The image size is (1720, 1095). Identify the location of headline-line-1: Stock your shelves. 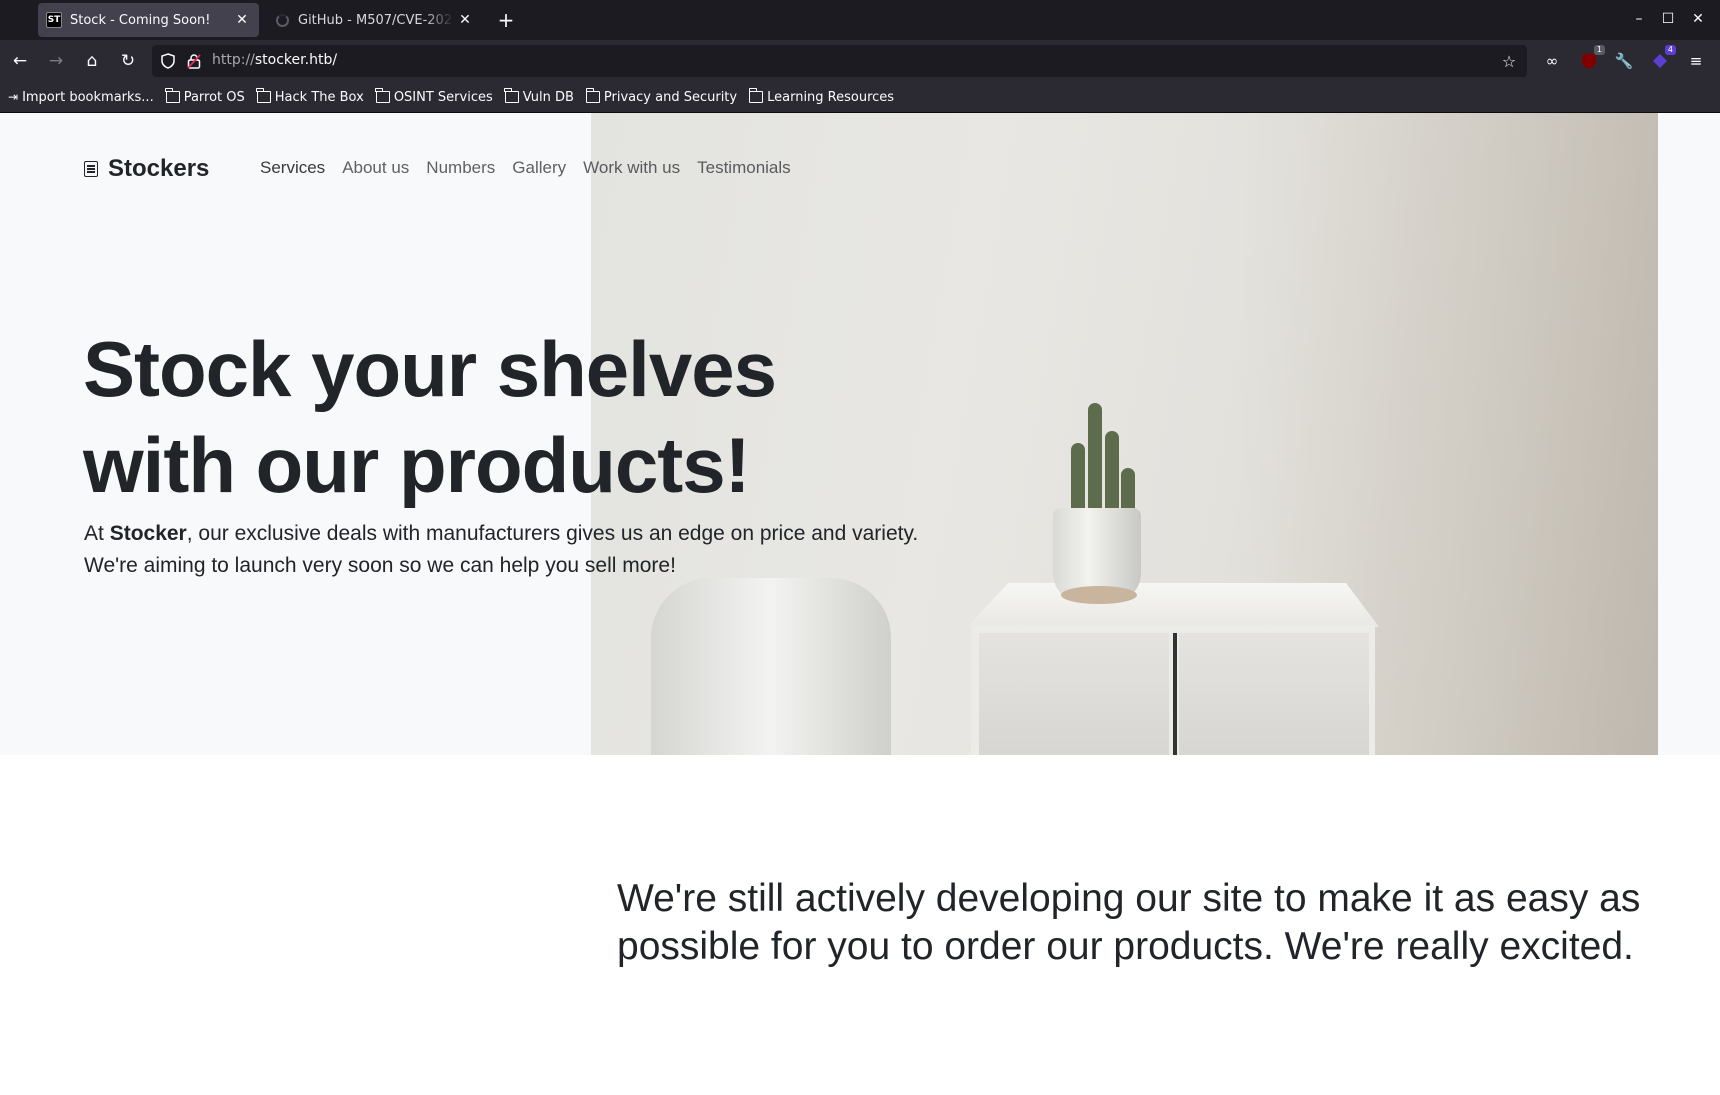
(430, 369).